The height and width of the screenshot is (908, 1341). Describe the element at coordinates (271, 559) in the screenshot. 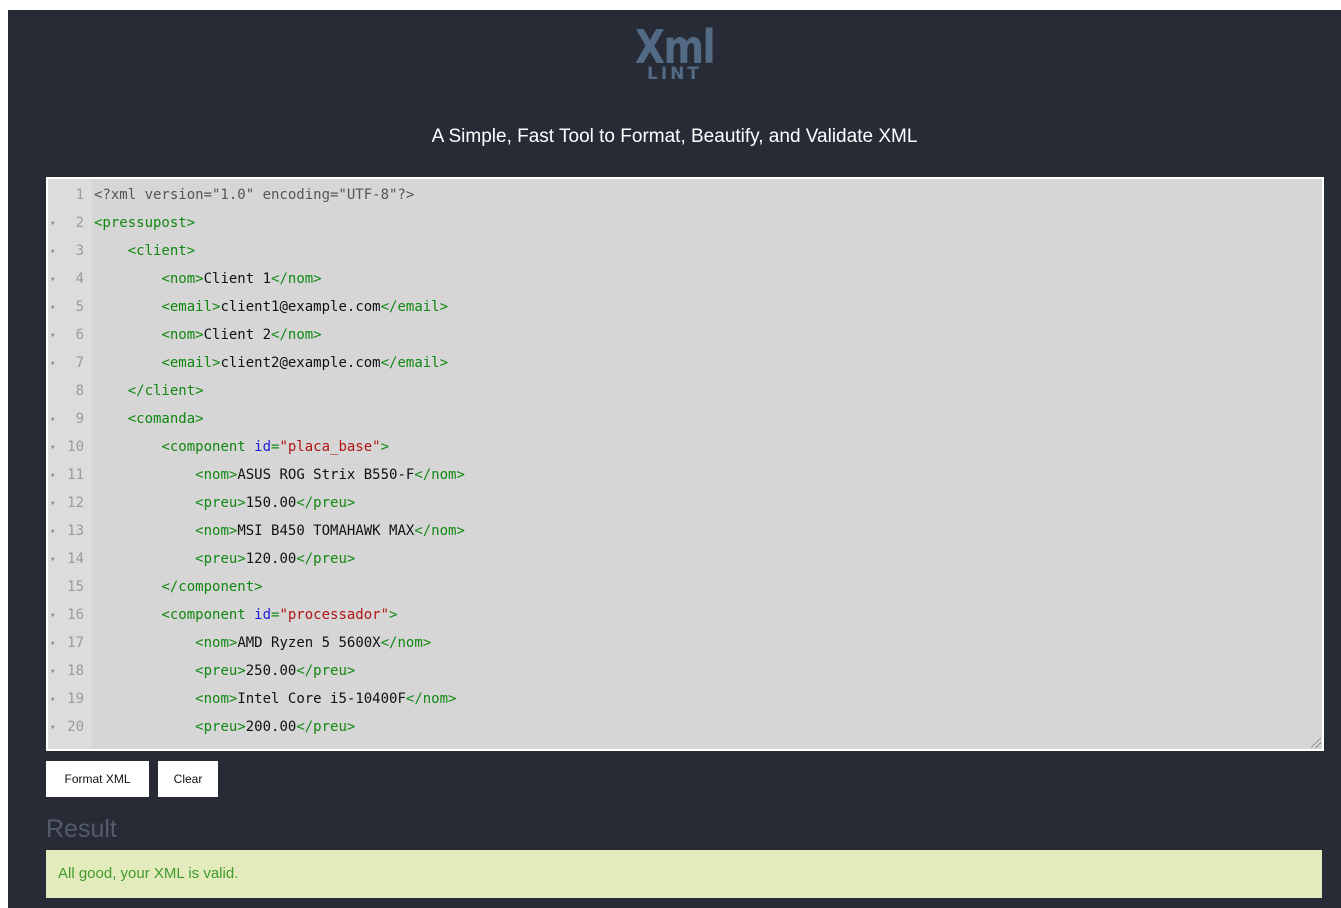

I see `code-token-text: 120.00` at that location.